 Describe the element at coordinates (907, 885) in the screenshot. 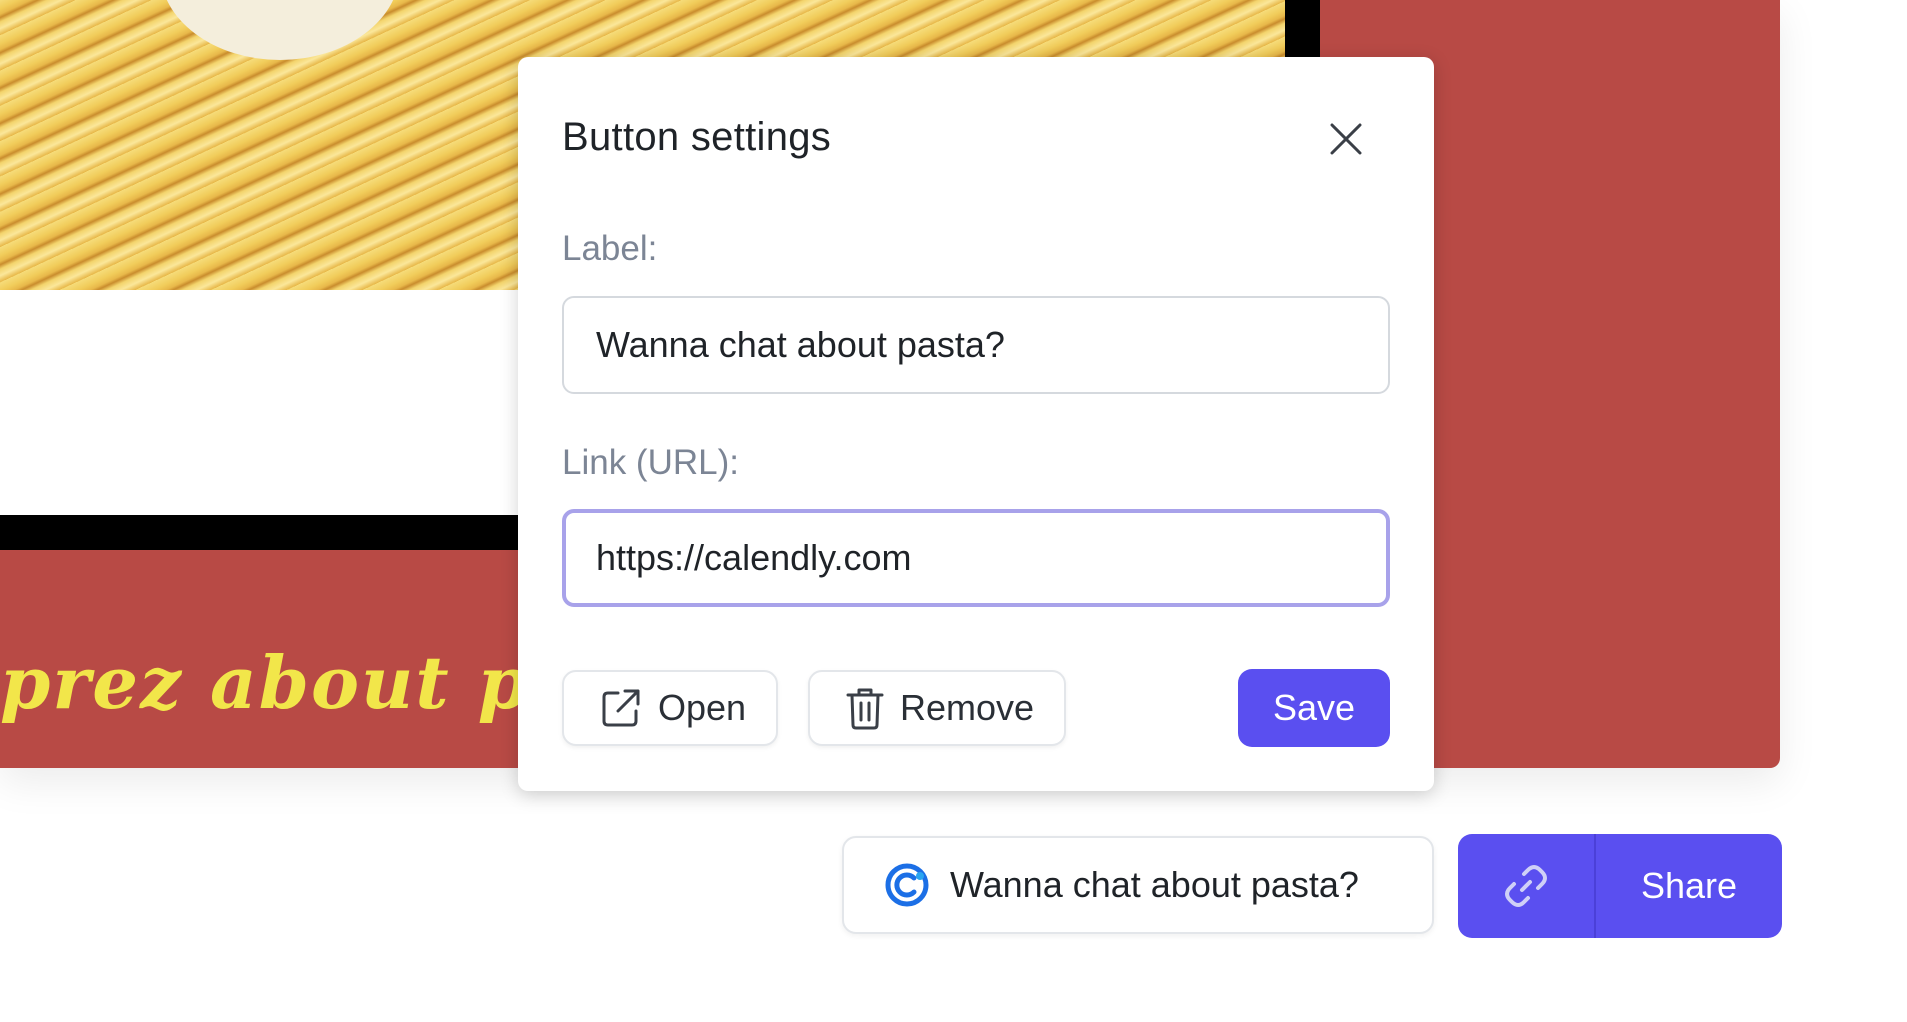

I see `calendly-icon` at that location.